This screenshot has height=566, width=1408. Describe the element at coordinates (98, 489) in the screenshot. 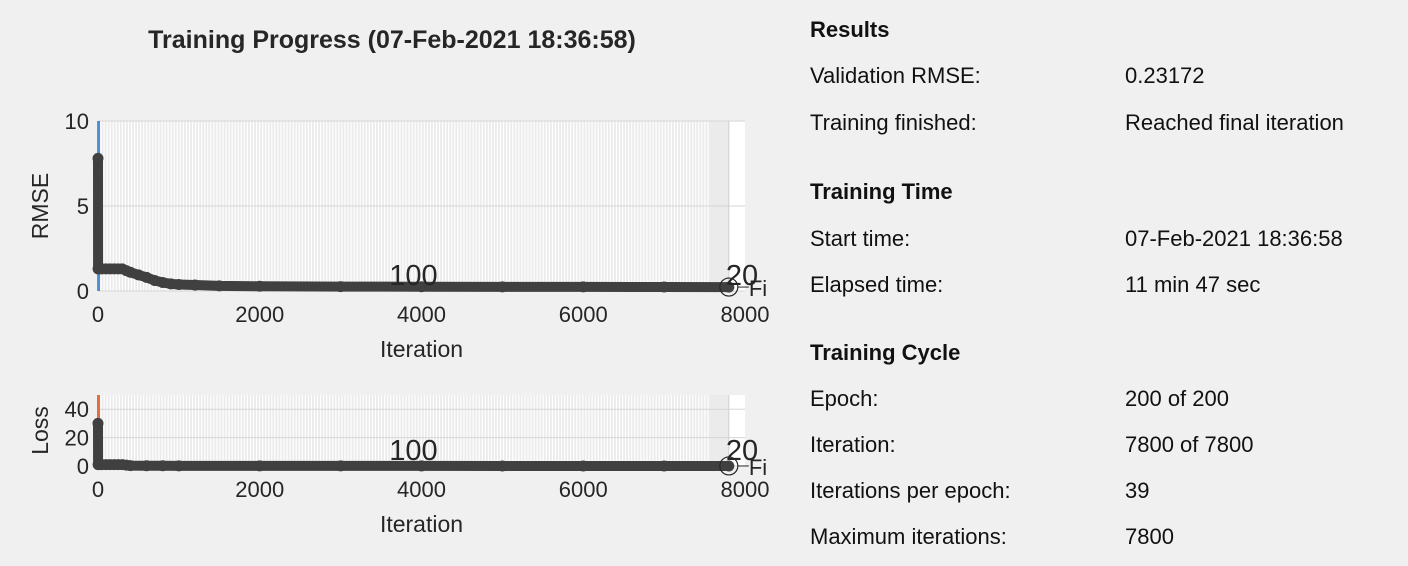

I see `loss-xtick-label-0: 0` at that location.